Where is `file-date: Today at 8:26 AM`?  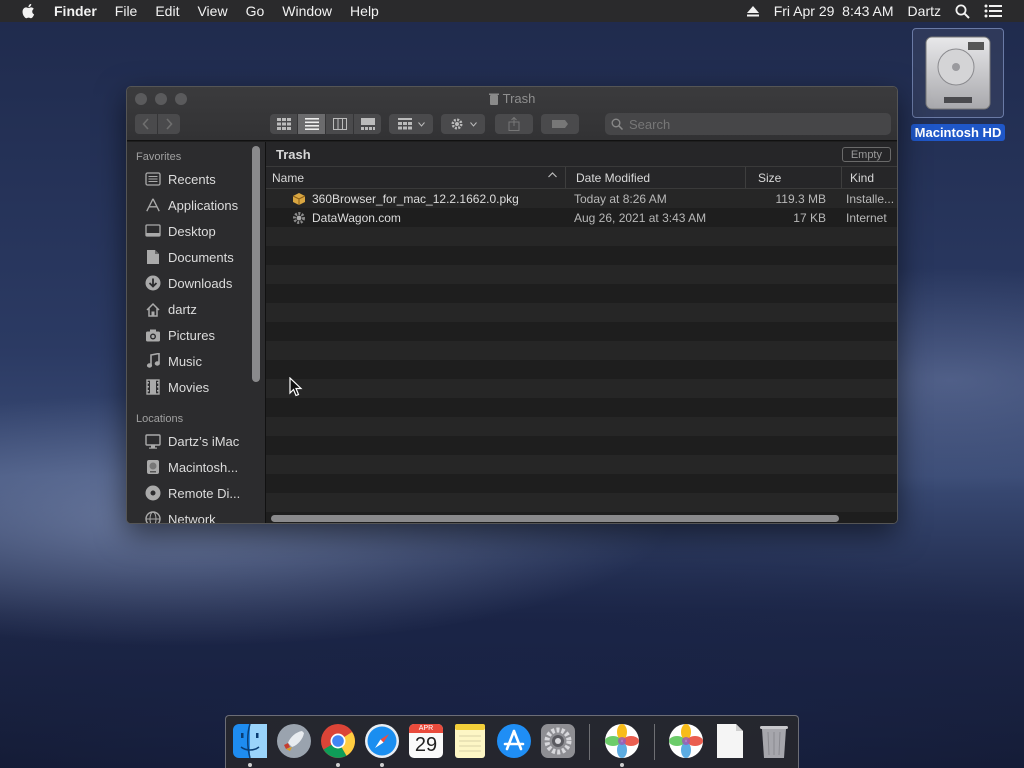
file-date: Today at 8:26 AM is located at coordinates (620, 198).